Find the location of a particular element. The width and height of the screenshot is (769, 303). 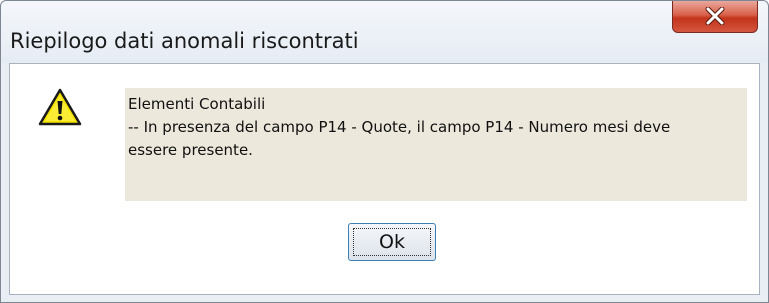

close-button is located at coordinates (715, 17).